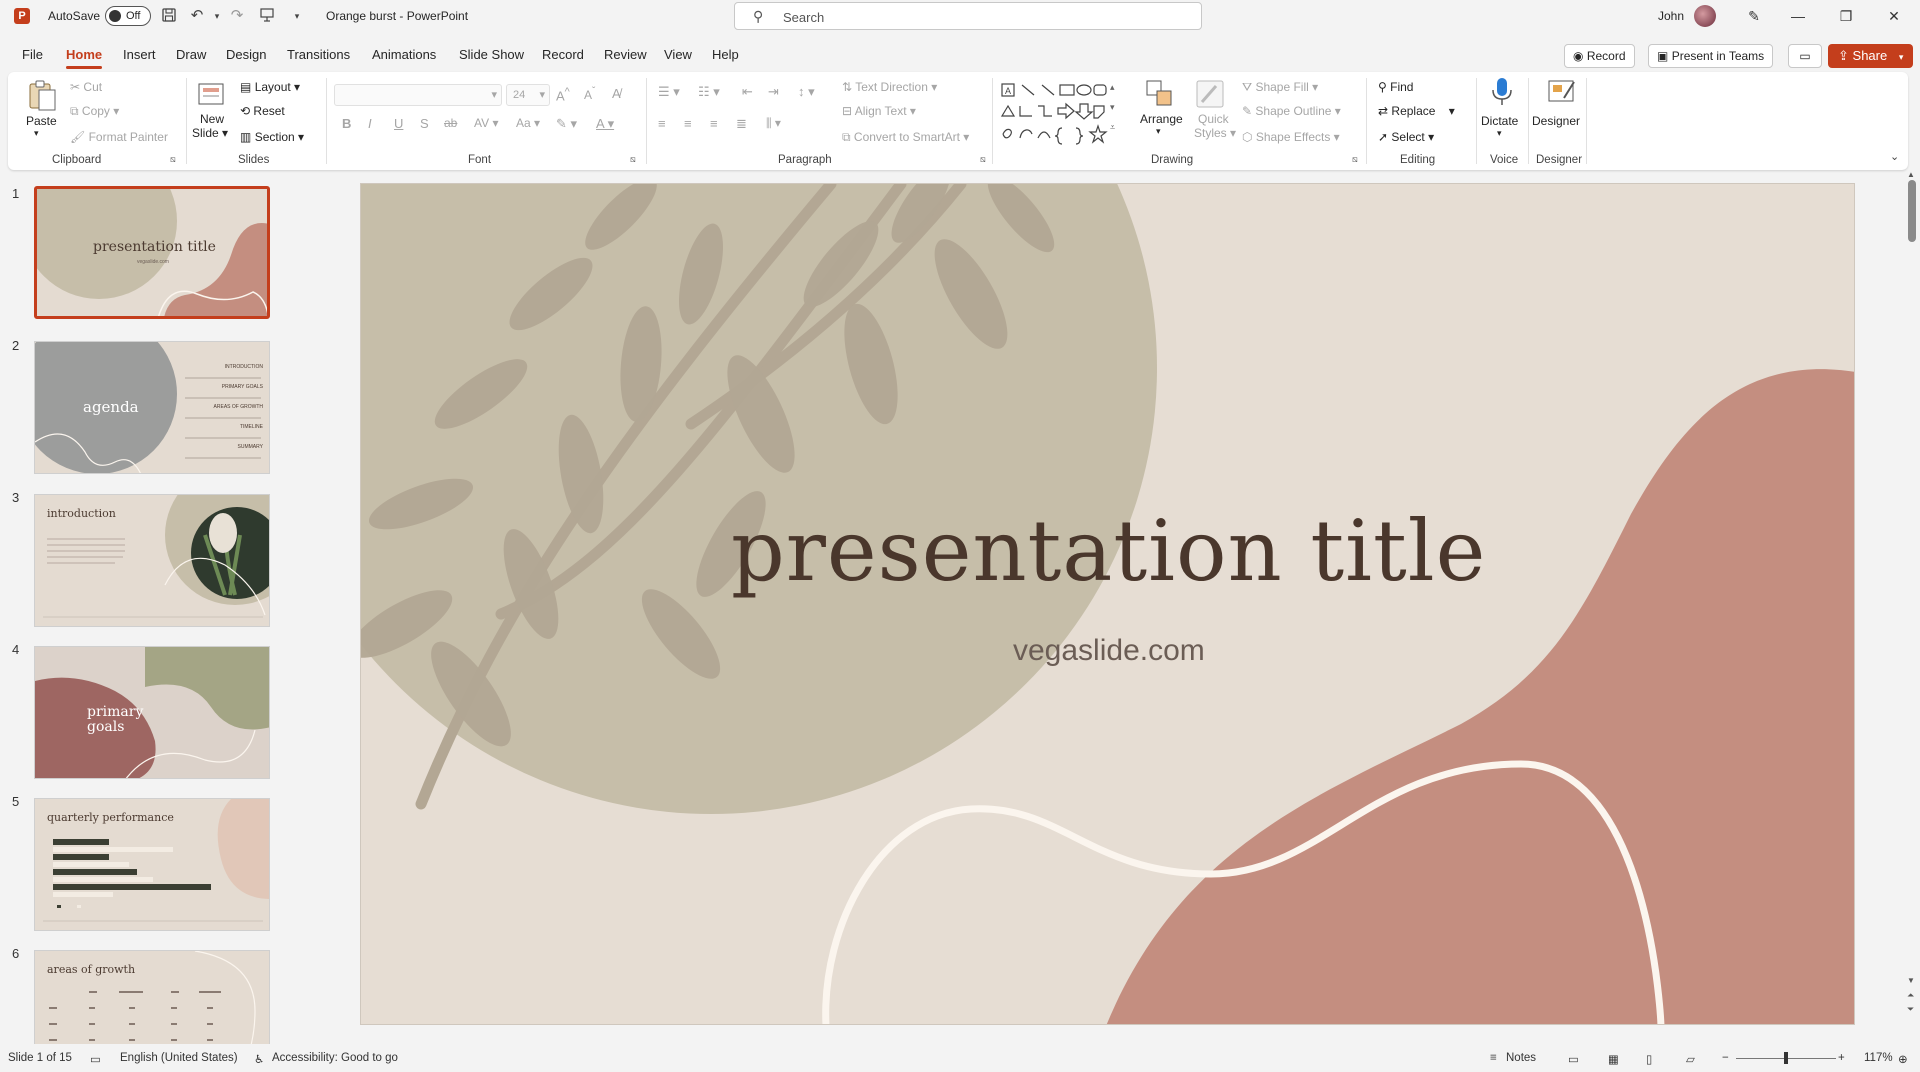 Image resolution: width=1920 pixels, height=1072 pixels. I want to click on canvas-scrollbar-thumb, so click(1912, 211).